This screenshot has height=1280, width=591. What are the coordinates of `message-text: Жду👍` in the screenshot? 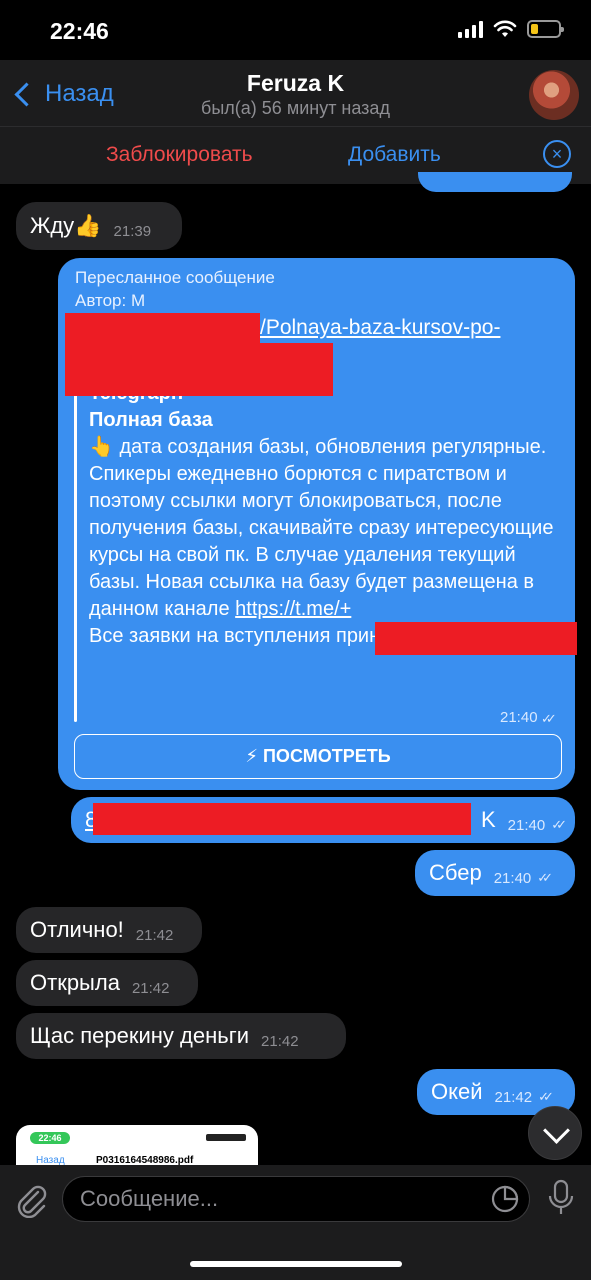 It's located at (66, 225).